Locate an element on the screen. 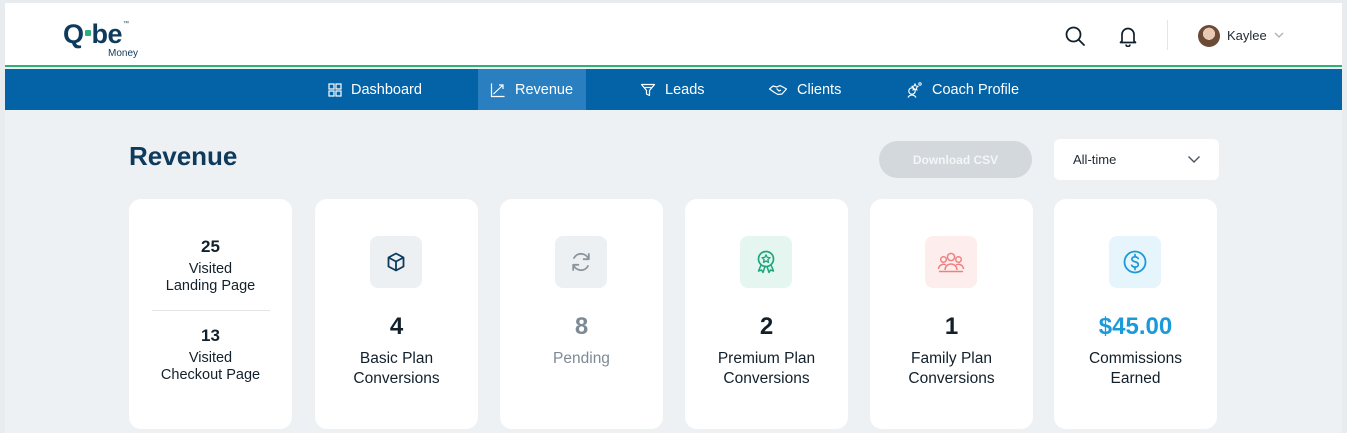  logo-wordmark: Qbe ™ is located at coordinates (113, 34).